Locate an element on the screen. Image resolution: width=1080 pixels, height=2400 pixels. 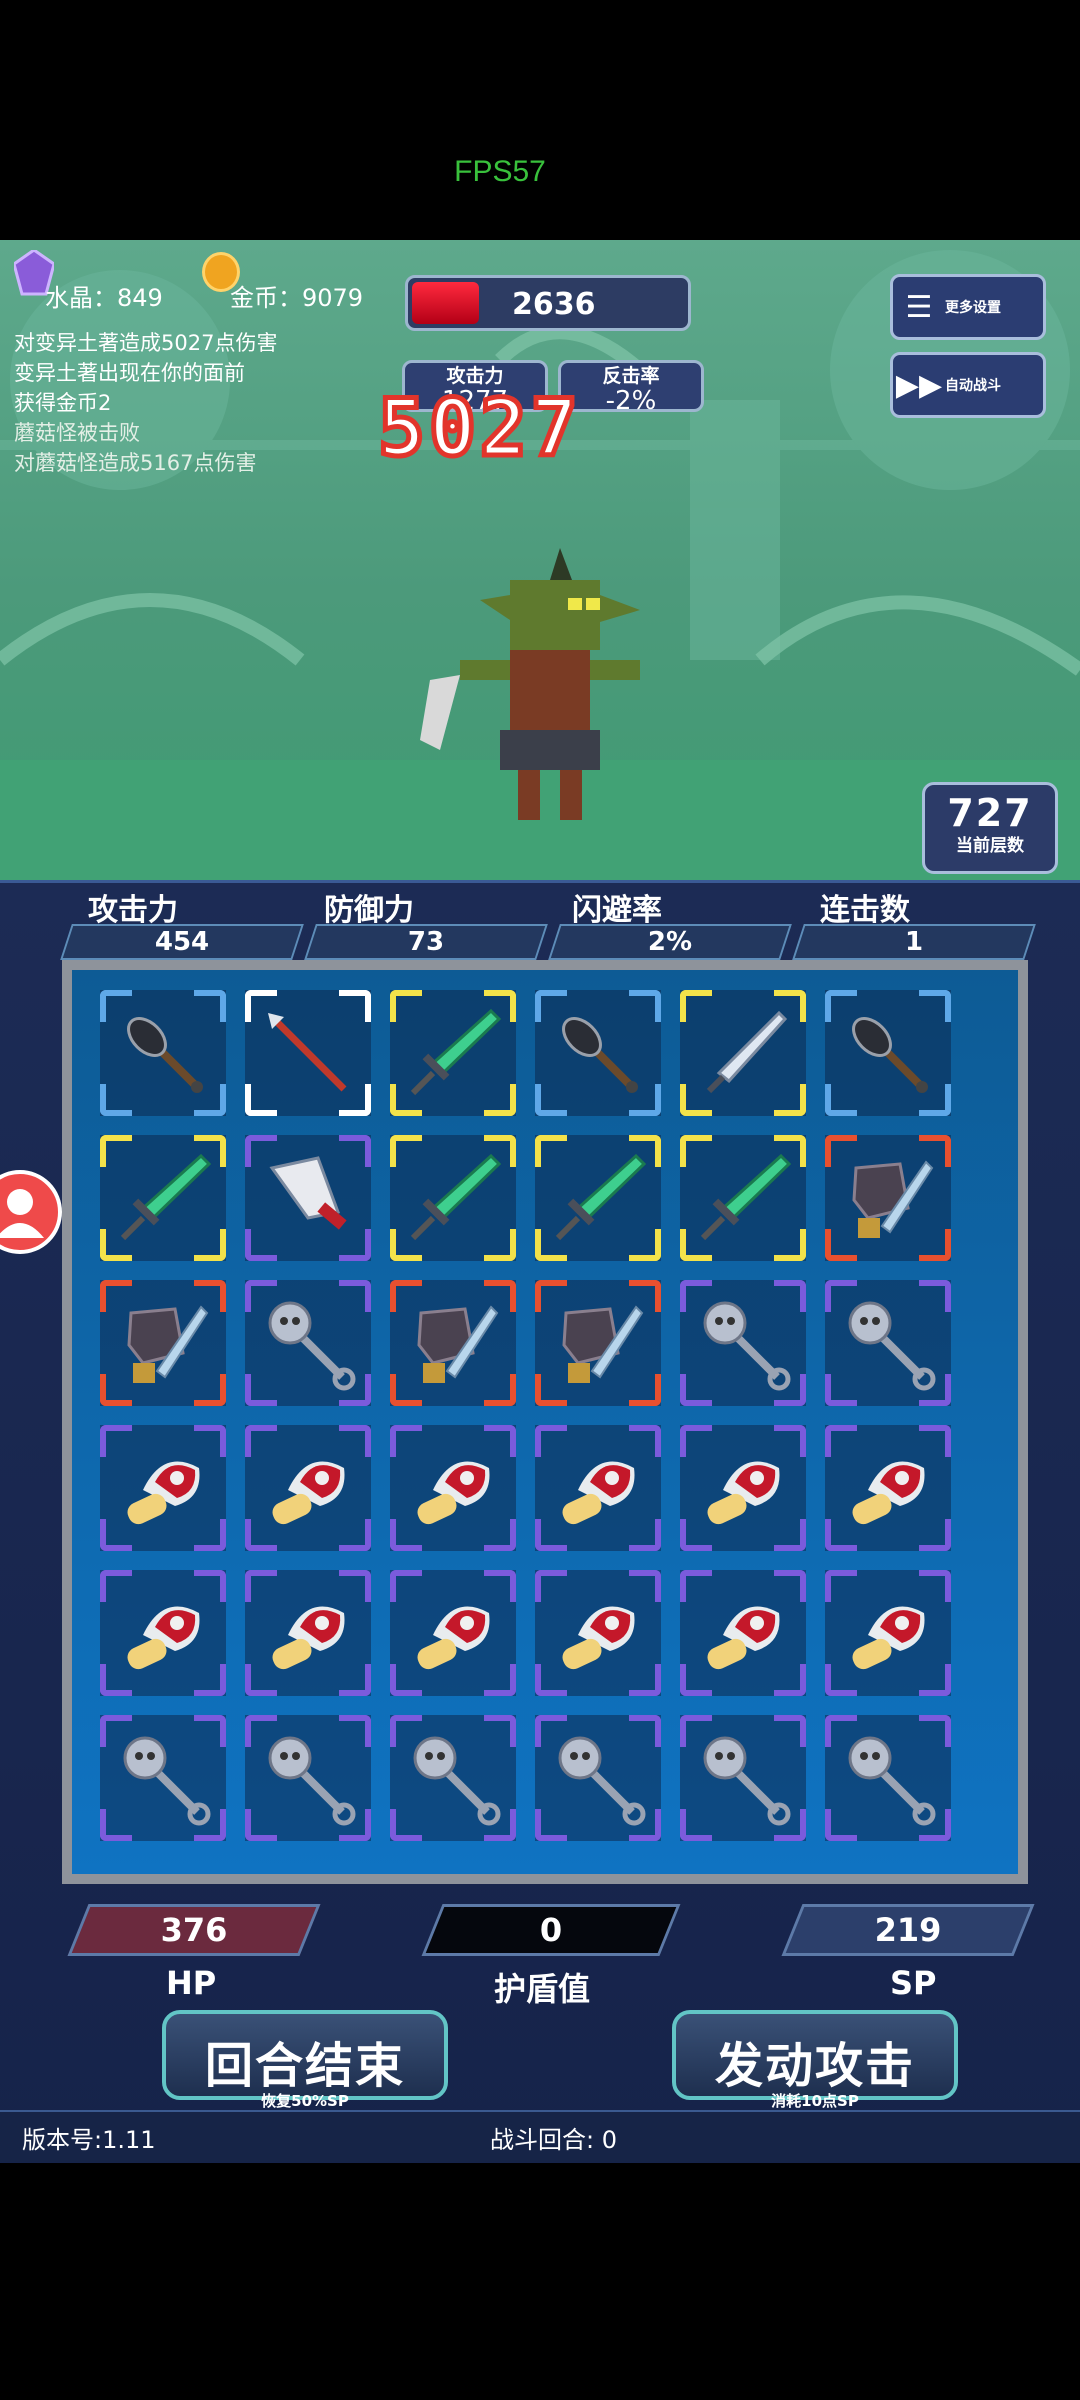
more-settings-button: ☰ 更多设置 is located at coordinates (968, 307).